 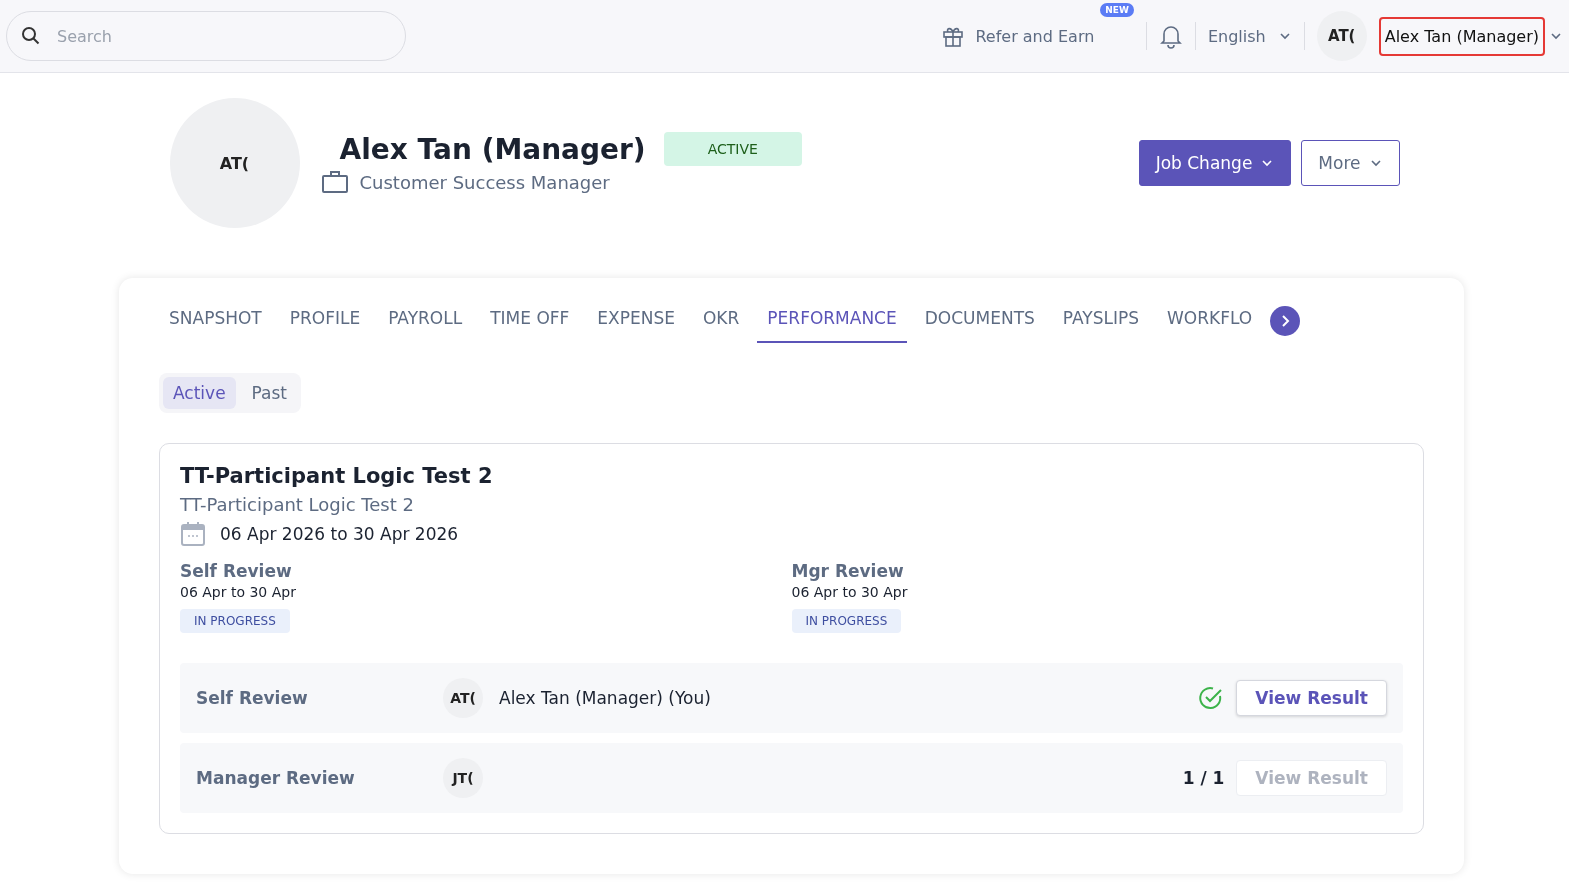 I want to click on view-result-button: View Result, so click(x=1311, y=698).